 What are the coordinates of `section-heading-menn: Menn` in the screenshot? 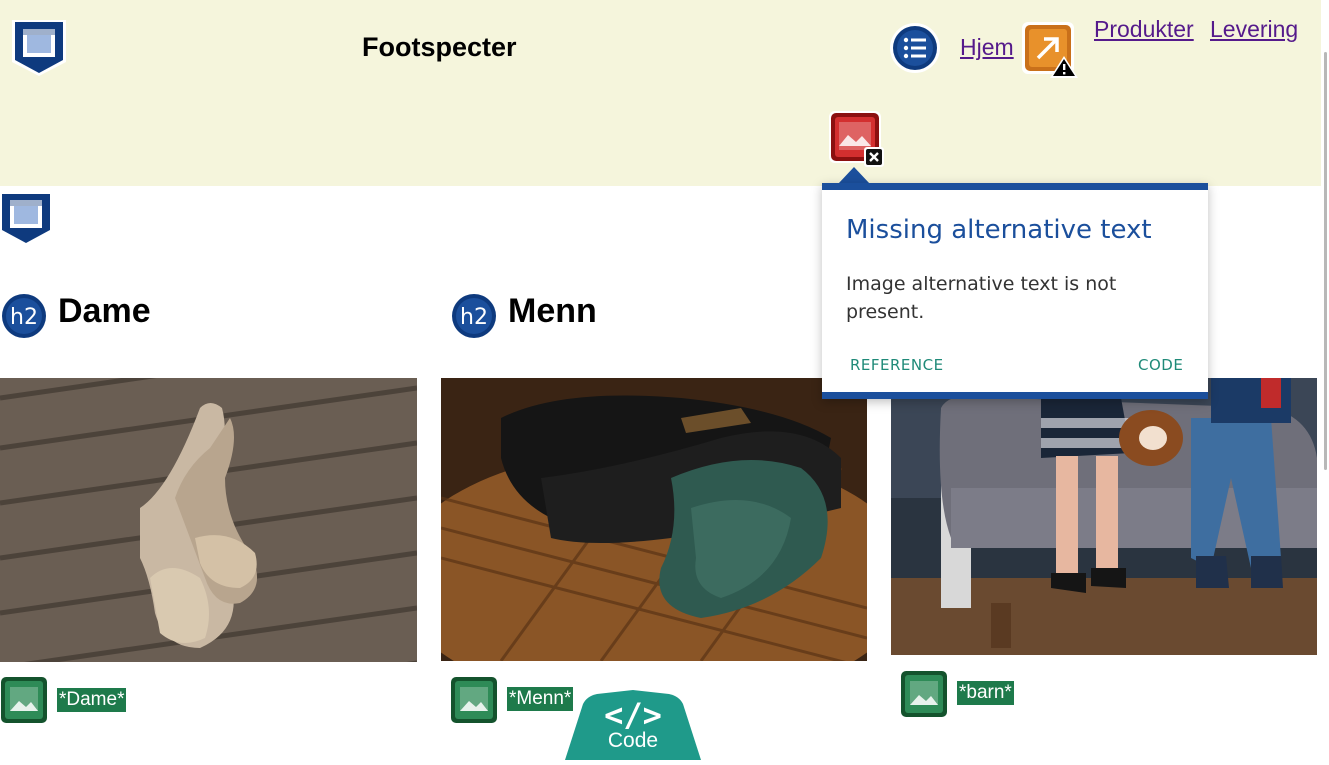 It's located at (552, 311).